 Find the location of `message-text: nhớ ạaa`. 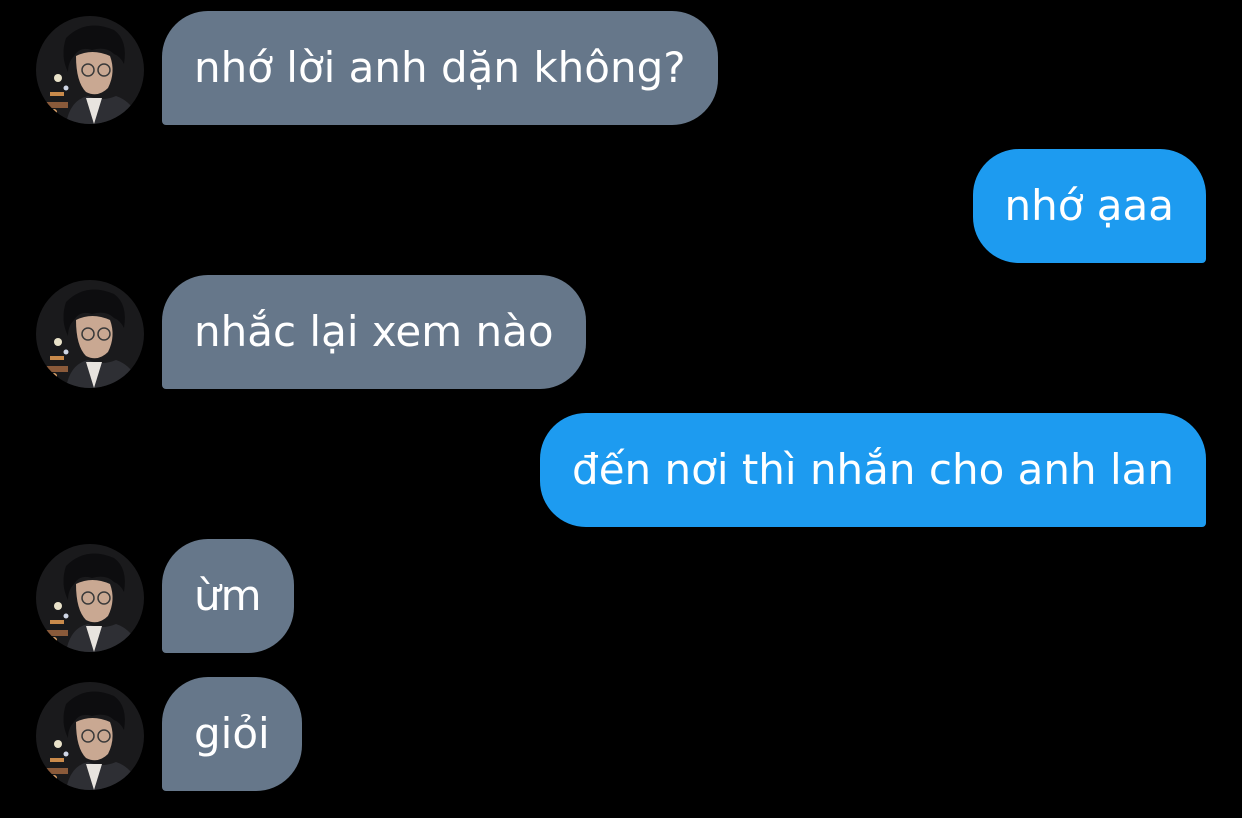

message-text: nhớ ạaa is located at coordinates (1089, 205).